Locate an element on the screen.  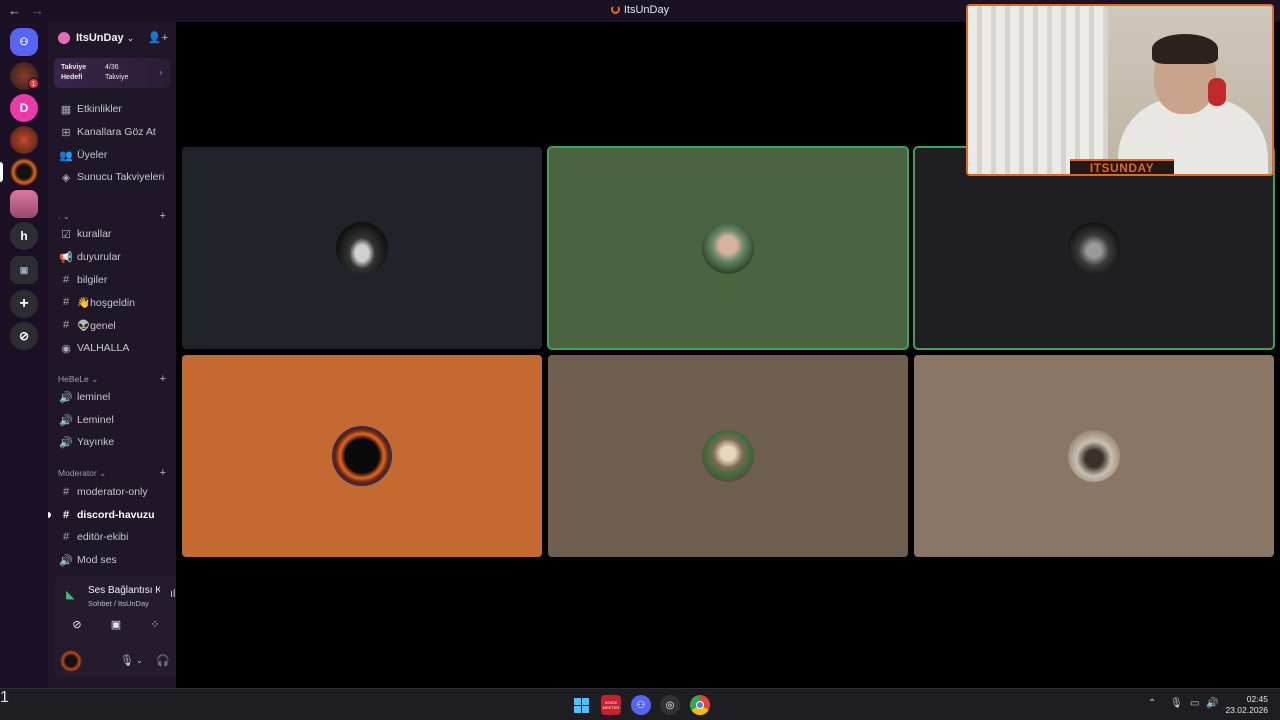
voice-channel-link: Sohbet / ItsUnDay is located at coordinates (118, 603).